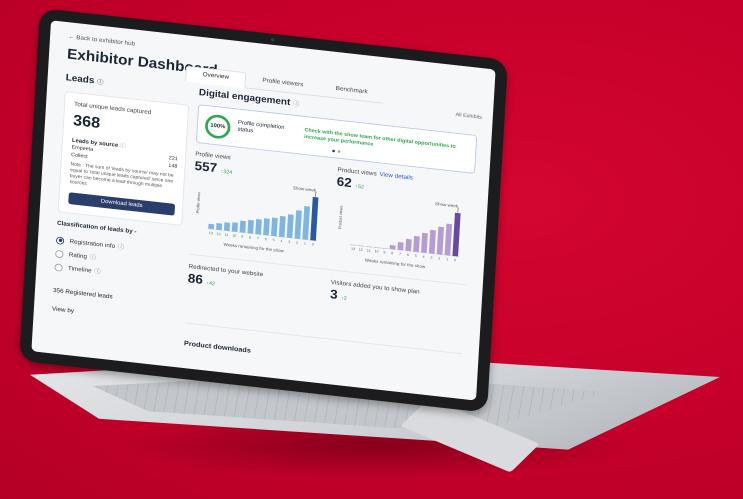 This screenshot has width=743, height=499. What do you see at coordinates (79, 156) in the screenshot?
I see `source-name: Collect` at bounding box center [79, 156].